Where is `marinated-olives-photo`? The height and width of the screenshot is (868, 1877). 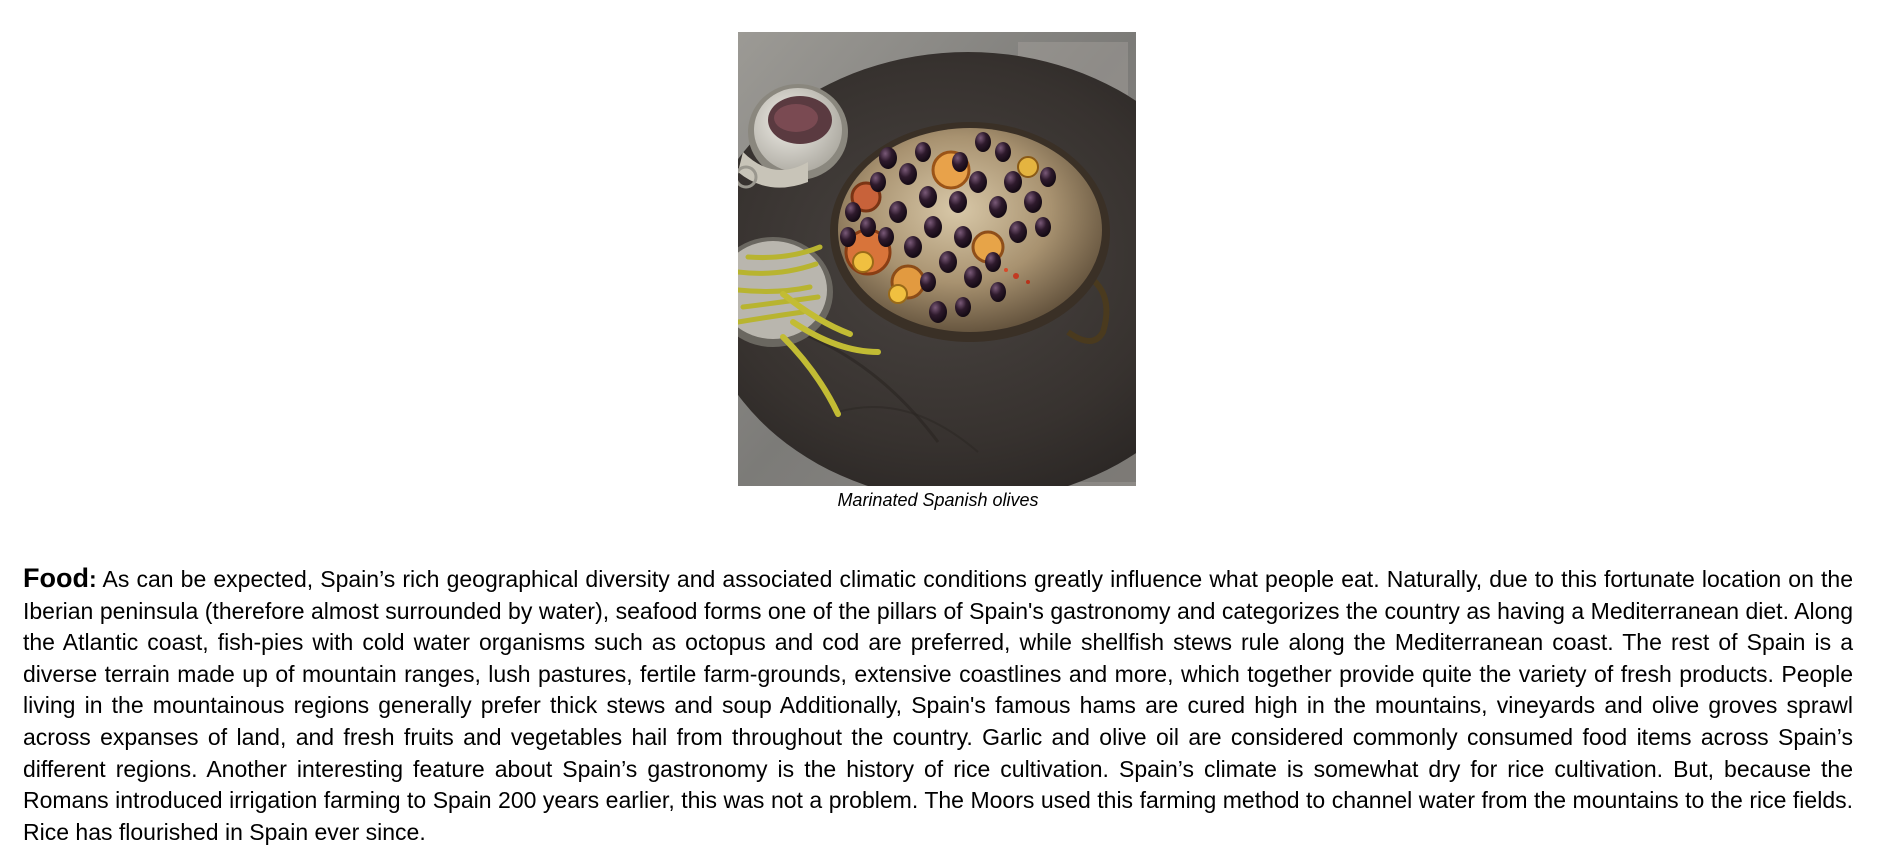 marinated-olives-photo is located at coordinates (937, 259).